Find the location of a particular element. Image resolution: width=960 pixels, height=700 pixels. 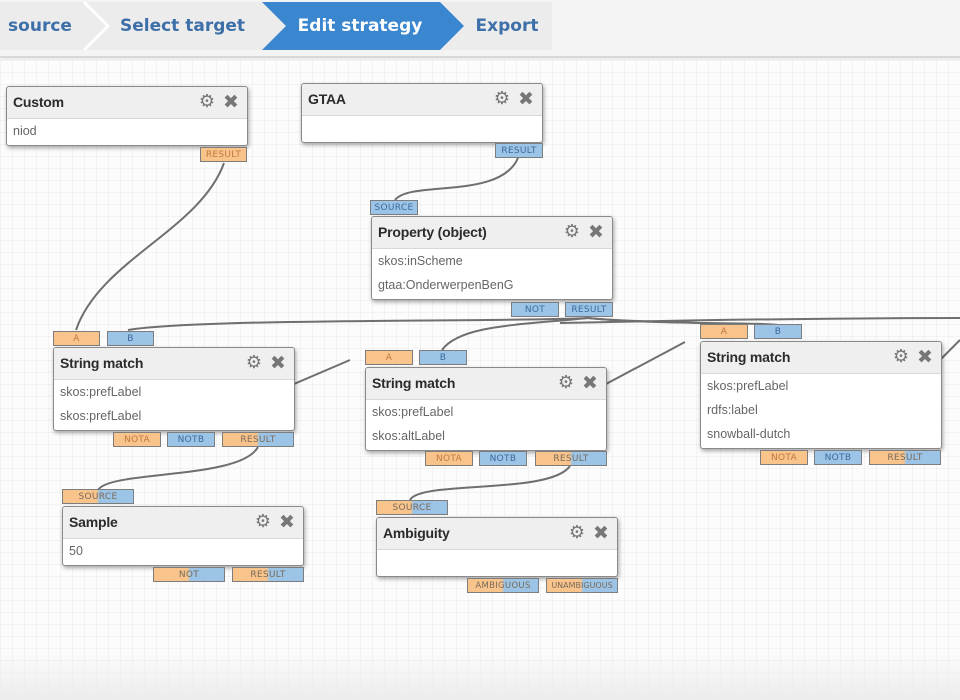

node-title: Sample is located at coordinates (93, 522).